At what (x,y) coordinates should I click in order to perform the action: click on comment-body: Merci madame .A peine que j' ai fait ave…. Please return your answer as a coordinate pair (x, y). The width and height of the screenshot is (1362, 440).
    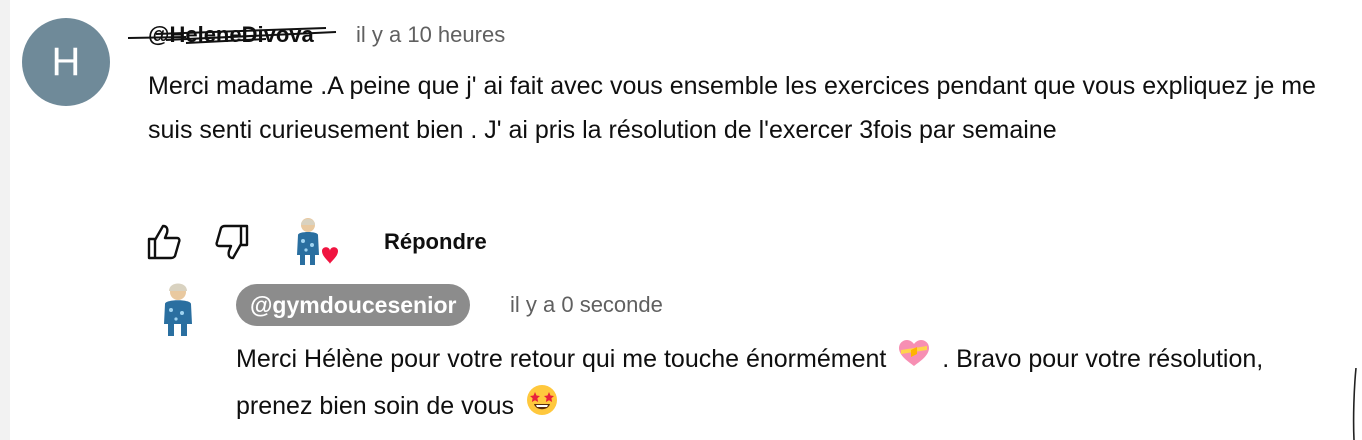
    Looking at the image, I should click on (732, 108).